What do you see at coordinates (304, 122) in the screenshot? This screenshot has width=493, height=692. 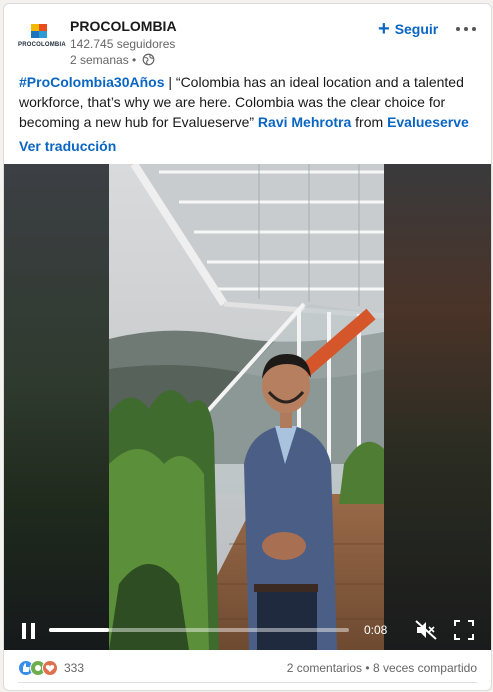 I see `mention-person-link: Ravi Mehrotra` at bounding box center [304, 122].